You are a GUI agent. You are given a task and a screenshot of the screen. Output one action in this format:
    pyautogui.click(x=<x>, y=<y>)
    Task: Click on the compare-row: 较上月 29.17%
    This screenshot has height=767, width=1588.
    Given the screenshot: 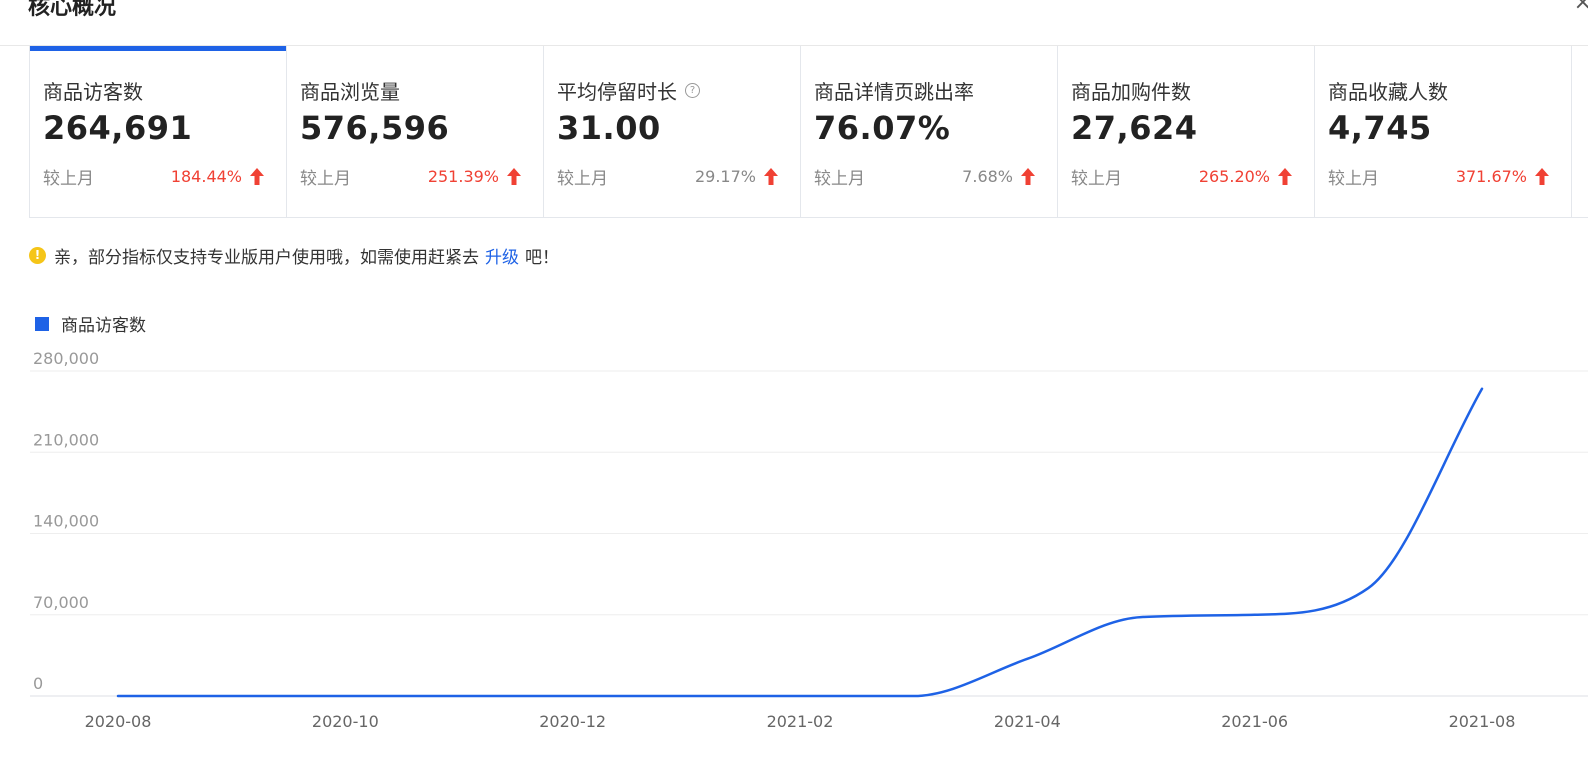 What is the action you would take?
    pyautogui.click(x=667, y=176)
    